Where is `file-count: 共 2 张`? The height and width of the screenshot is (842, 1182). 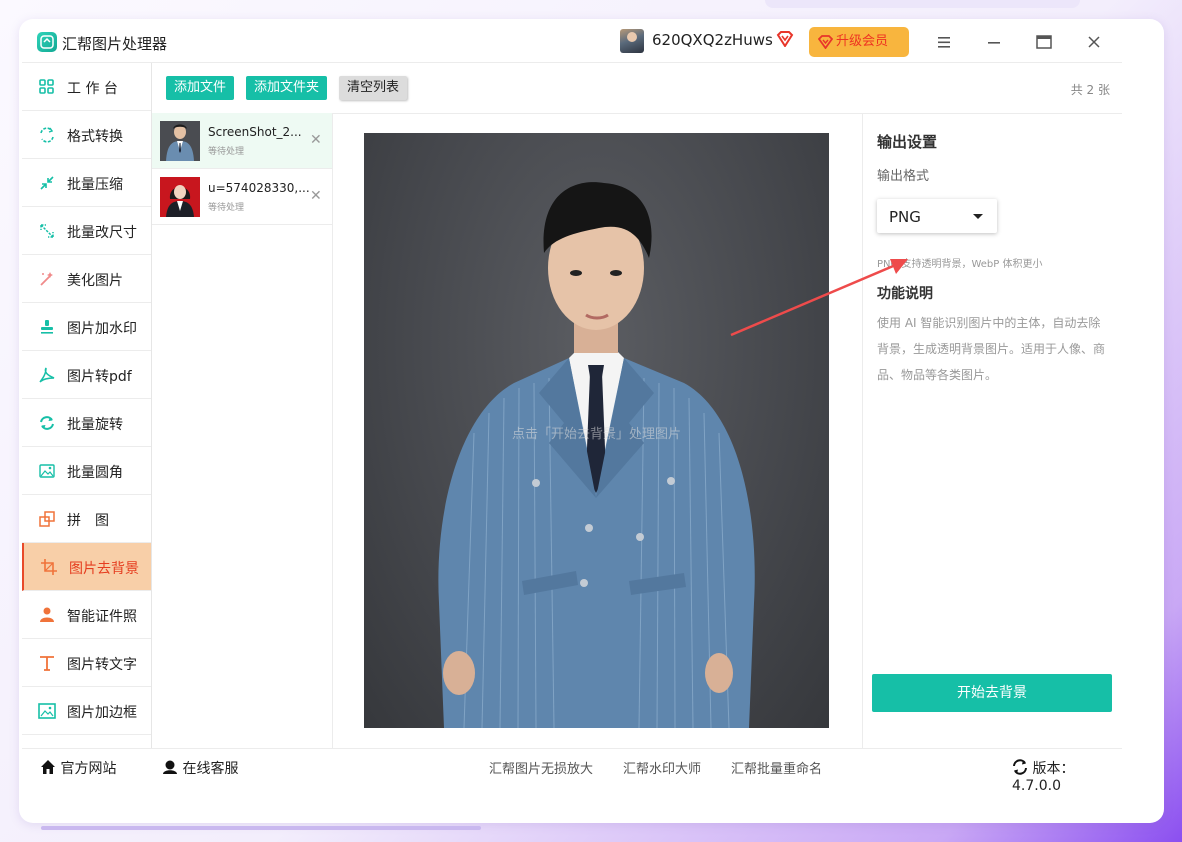
file-count: 共 2 张 is located at coordinates (1090, 90).